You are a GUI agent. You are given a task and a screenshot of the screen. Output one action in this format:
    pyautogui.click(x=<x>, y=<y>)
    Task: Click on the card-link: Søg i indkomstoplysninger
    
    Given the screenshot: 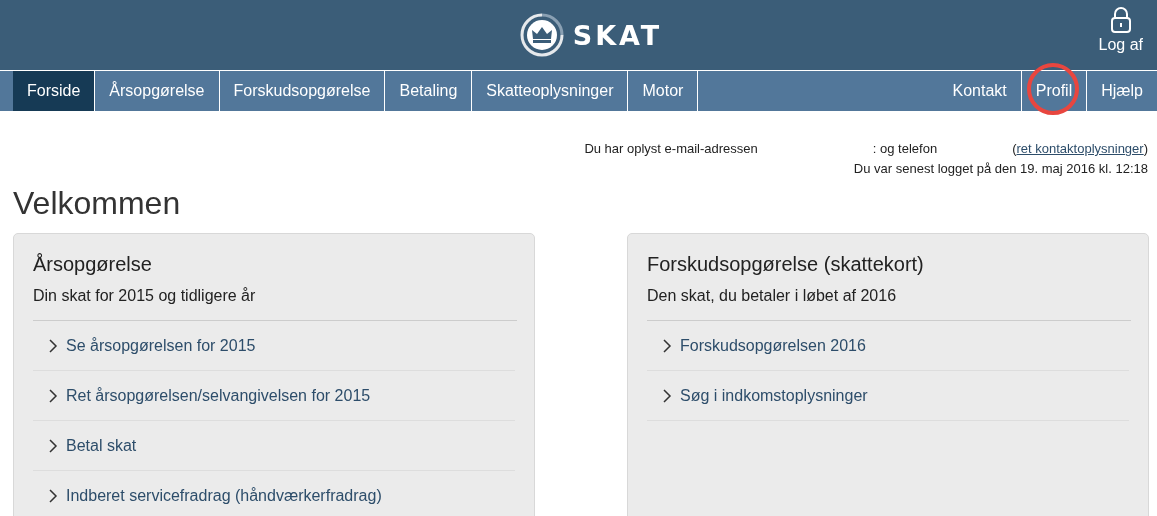 What is the action you would take?
    pyautogui.click(x=888, y=396)
    